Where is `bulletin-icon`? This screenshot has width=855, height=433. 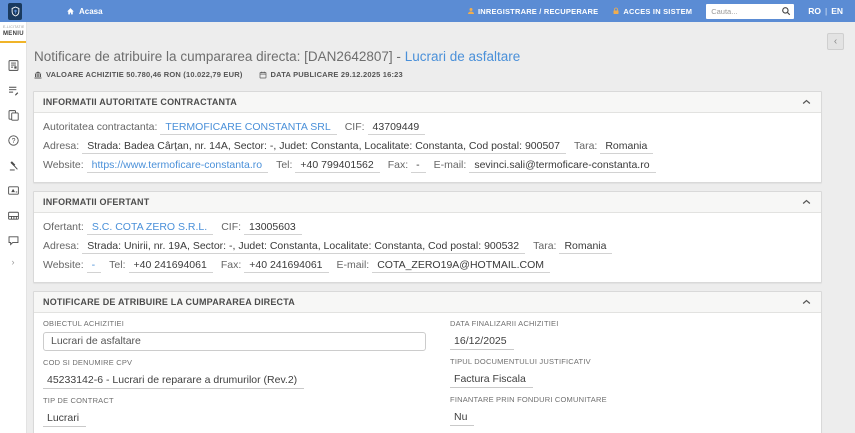 bulletin-icon is located at coordinates (13, 65).